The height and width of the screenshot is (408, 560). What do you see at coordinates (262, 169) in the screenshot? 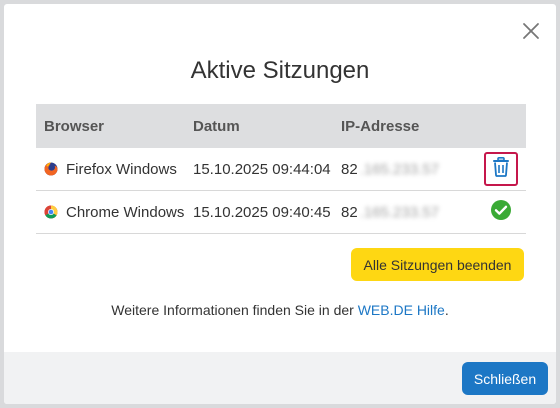
I see `date-cell: 15.10.2025 09:44:04` at bounding box center [262, 169].